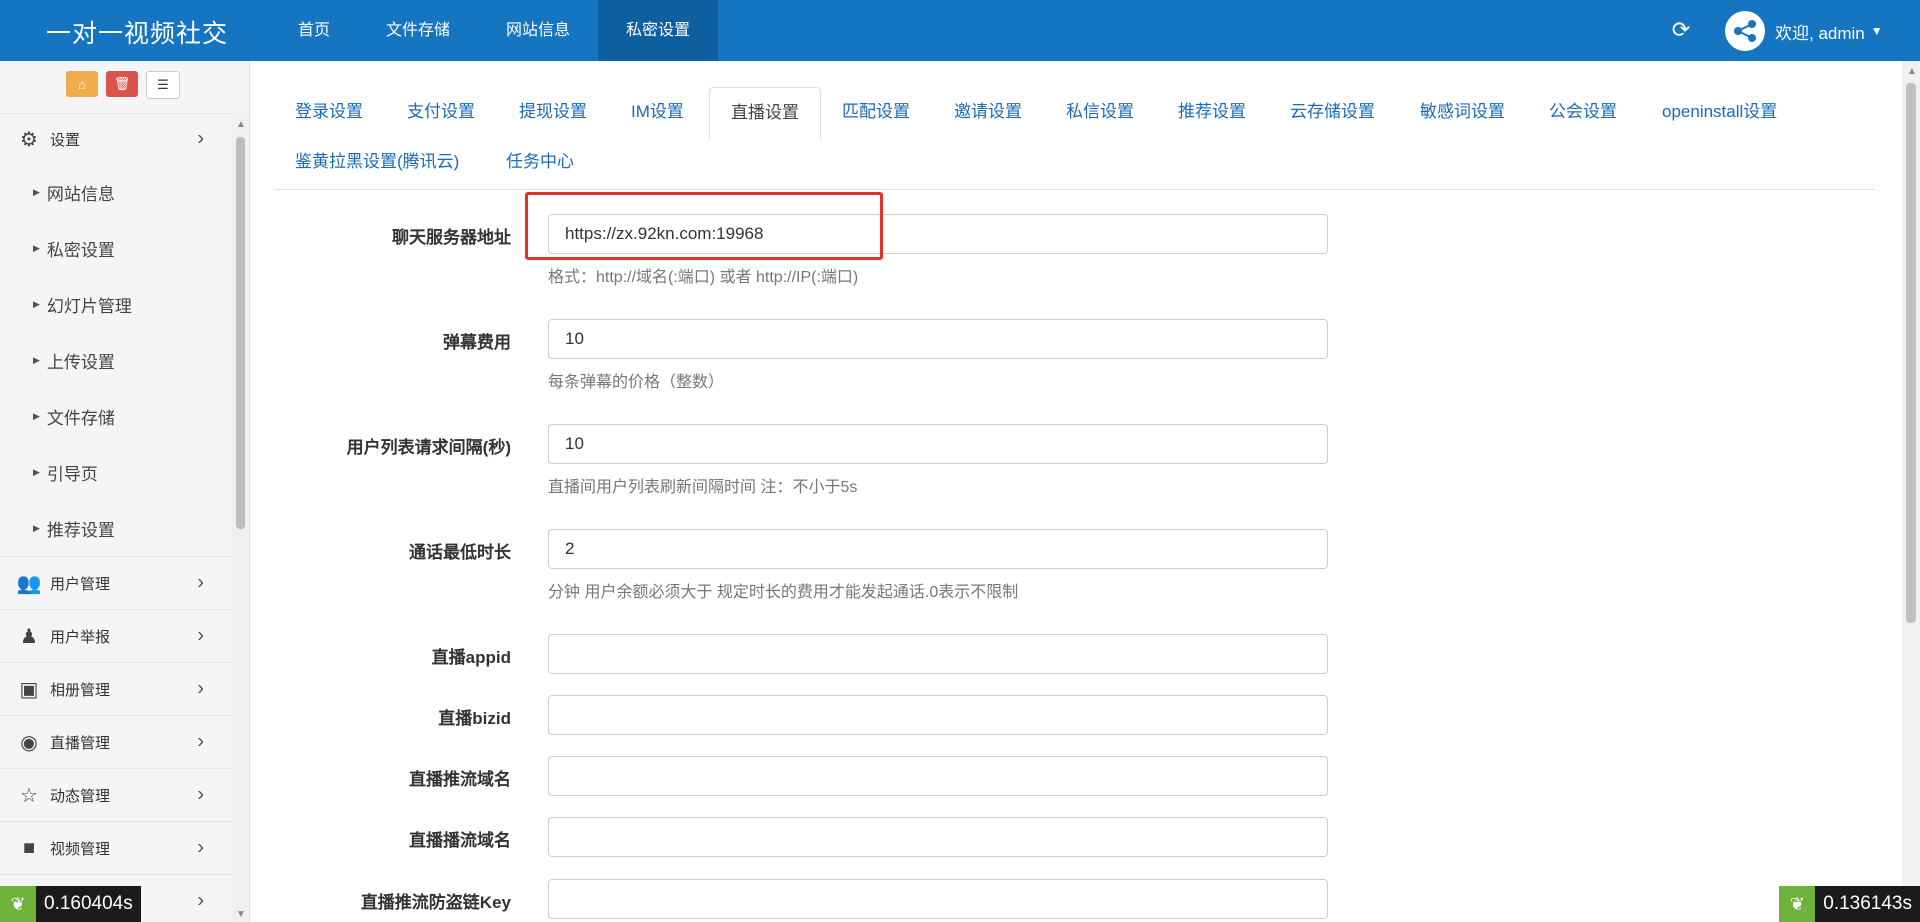  Describe the element at coordinates (658, 30) in the screenshot. I see `top-nav-private-settings: 私密设置` at that location.